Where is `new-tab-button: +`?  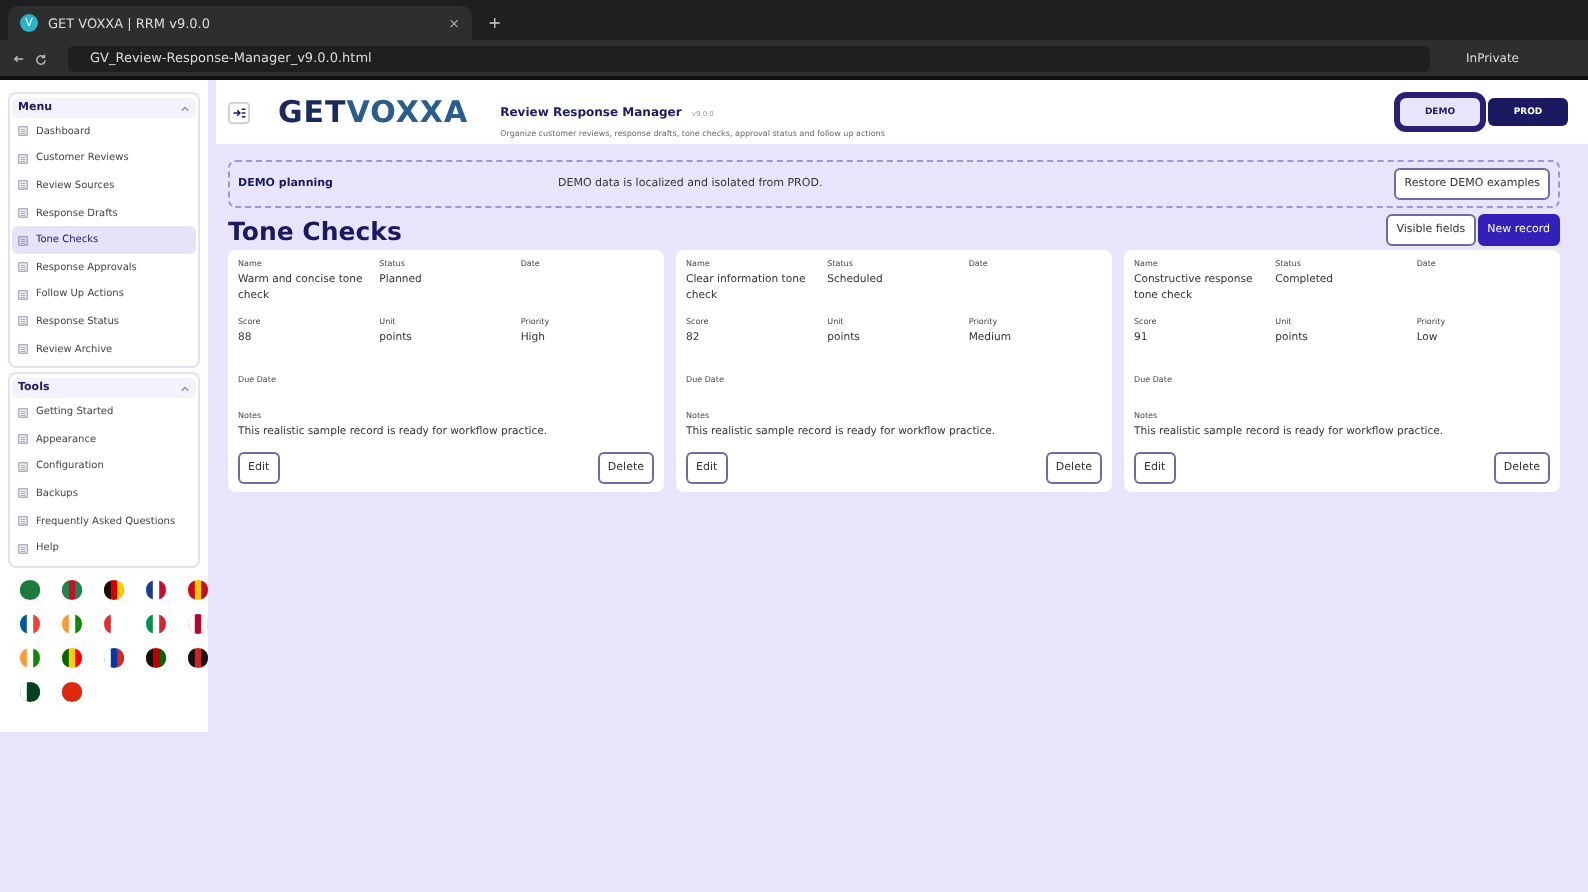
new-tab-button: + is located at coordinates (495, 23).